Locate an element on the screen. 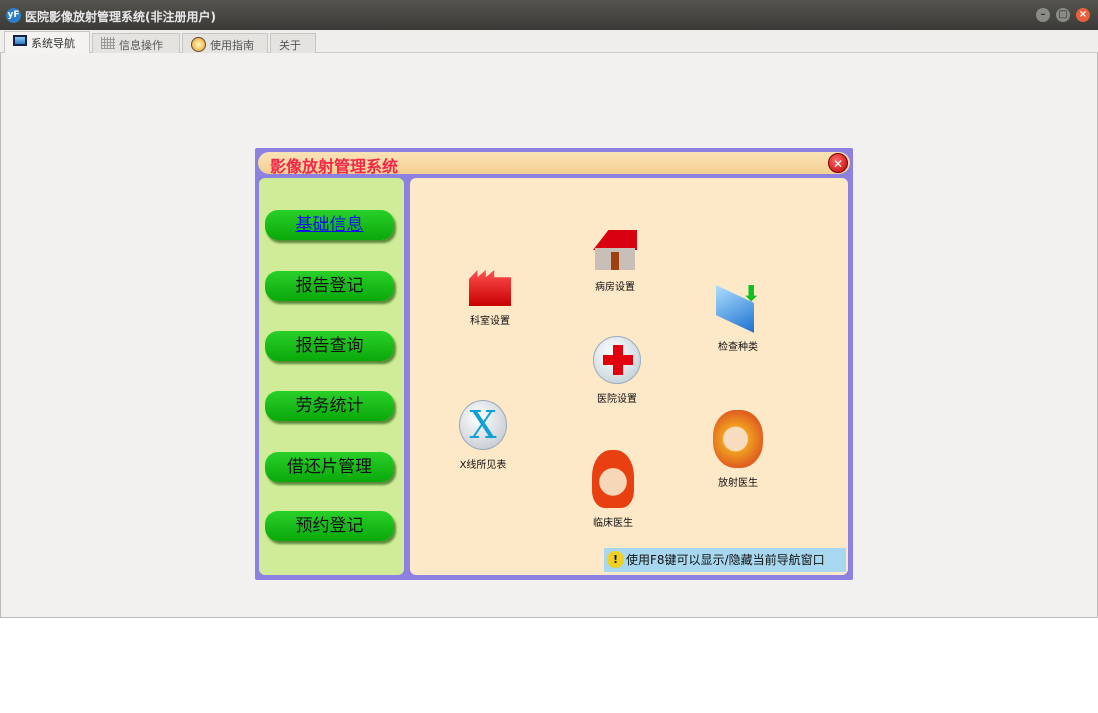 Image resolution: width=1098 pixels, height=713 pixels. window-titlebar: yF 医院影像放射管理系统(非注册用户) – □ × is located at coordinates (549, 15).